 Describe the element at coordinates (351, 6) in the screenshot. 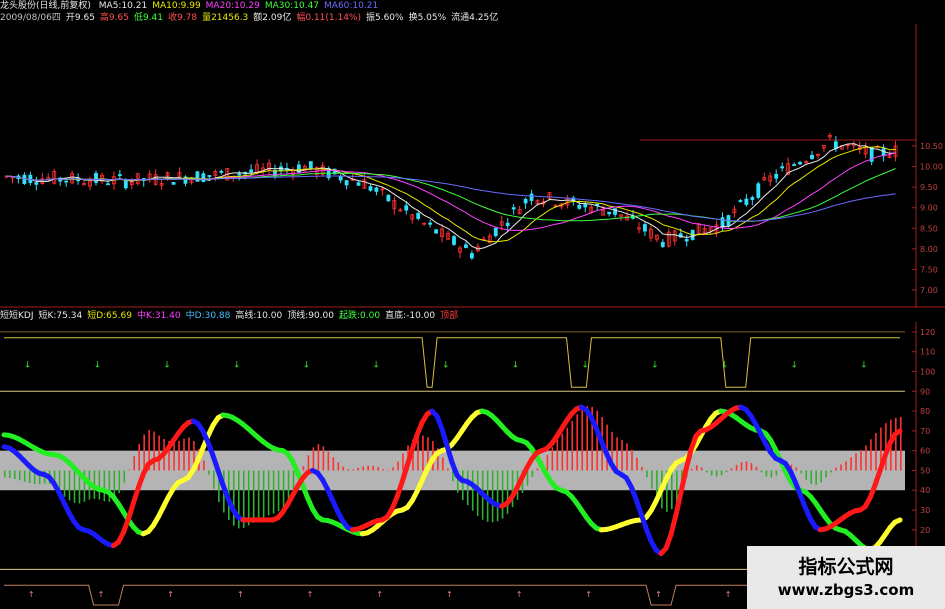

I see `ma-label-4: MA60:10.21` at that location.